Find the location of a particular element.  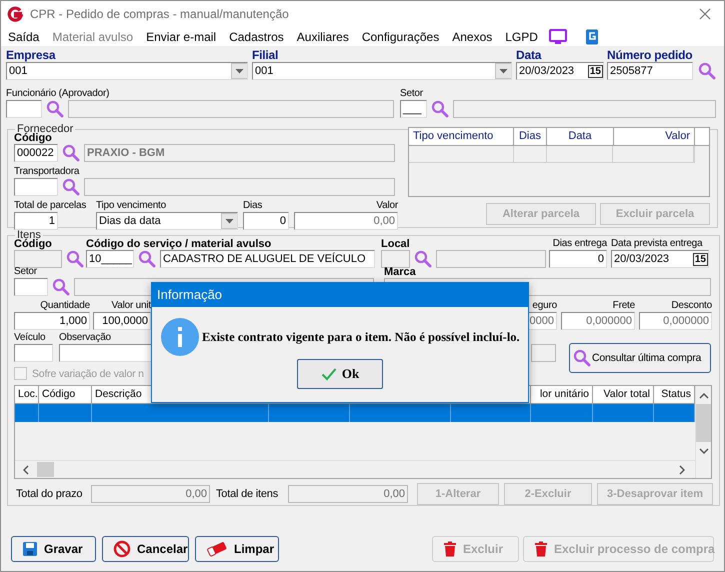

field-label: Veículo is located at coordinates (30, 338).